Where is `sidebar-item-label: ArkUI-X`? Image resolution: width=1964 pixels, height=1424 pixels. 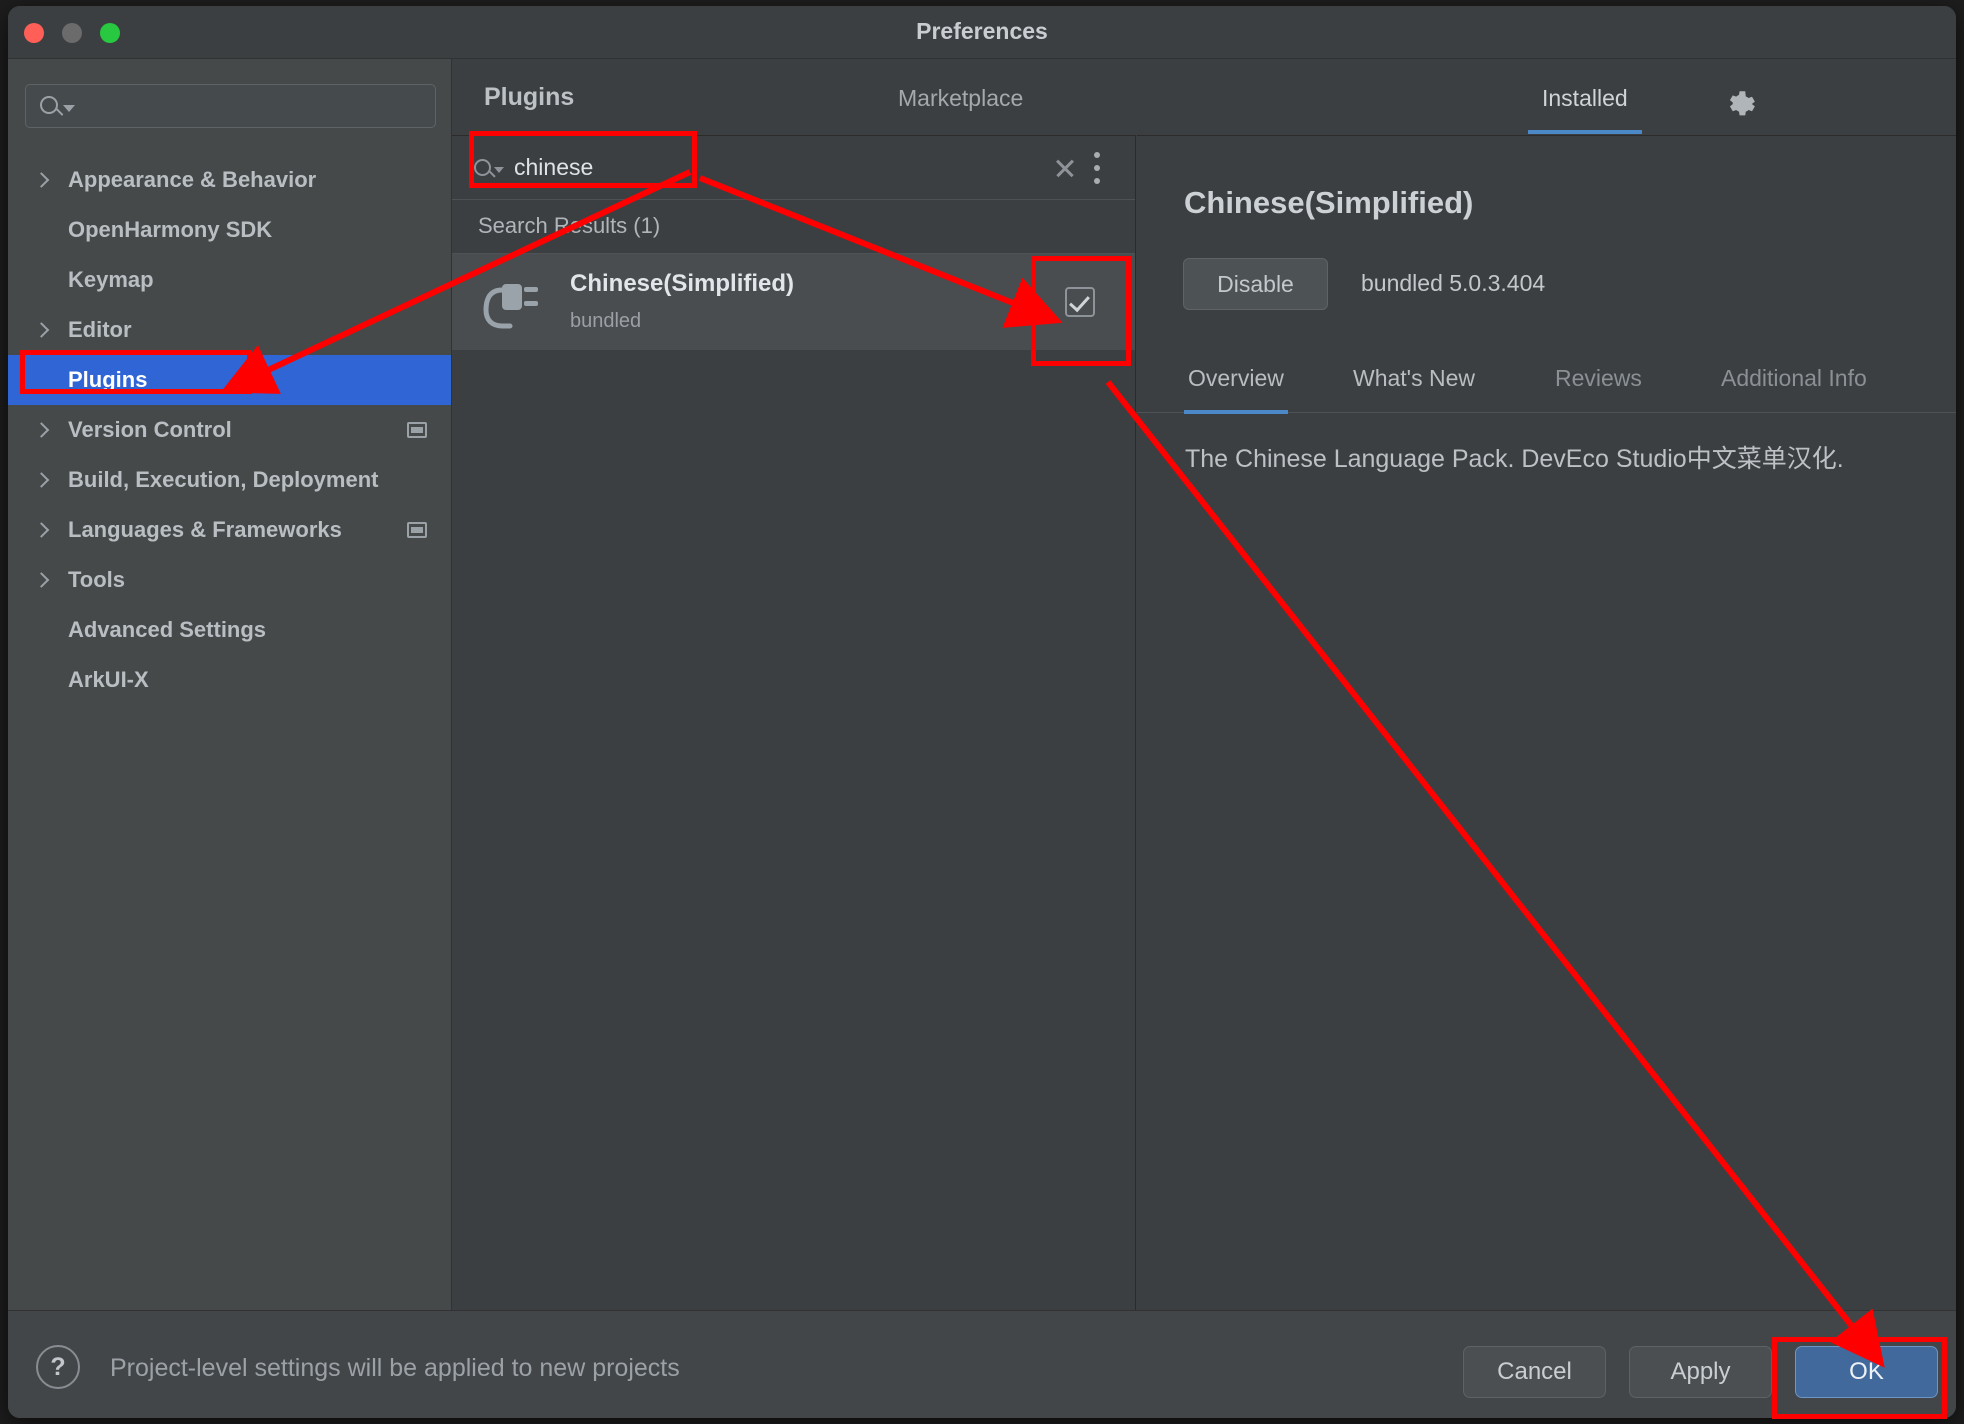 sidebar-item-label: ArkUI-X is located at coordinates (108, 679).